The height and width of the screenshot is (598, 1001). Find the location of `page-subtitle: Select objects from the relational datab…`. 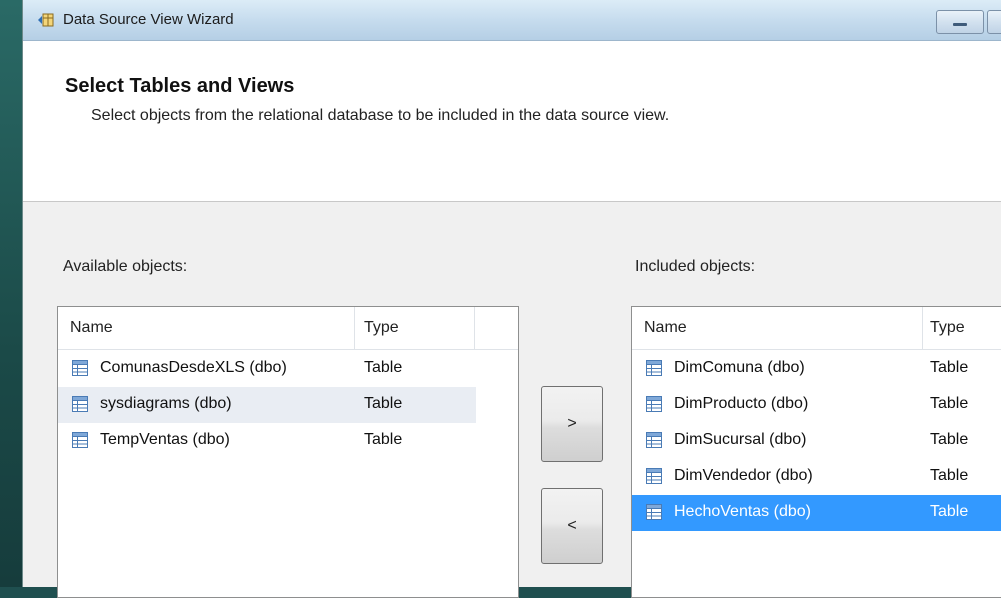

page-subtitle: Select objects from the relational datab… is located at coordinates (380, 115).